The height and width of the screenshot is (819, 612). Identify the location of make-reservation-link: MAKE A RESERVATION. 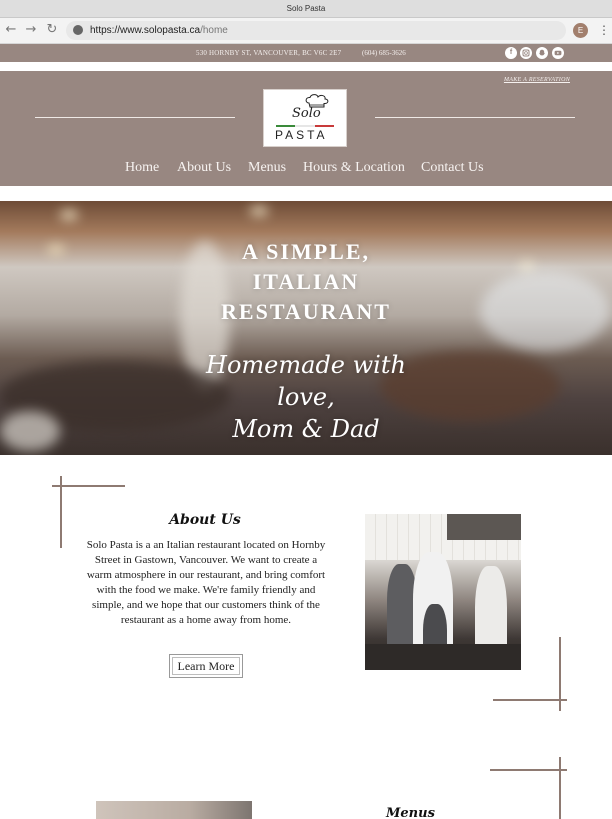
(537, 80).